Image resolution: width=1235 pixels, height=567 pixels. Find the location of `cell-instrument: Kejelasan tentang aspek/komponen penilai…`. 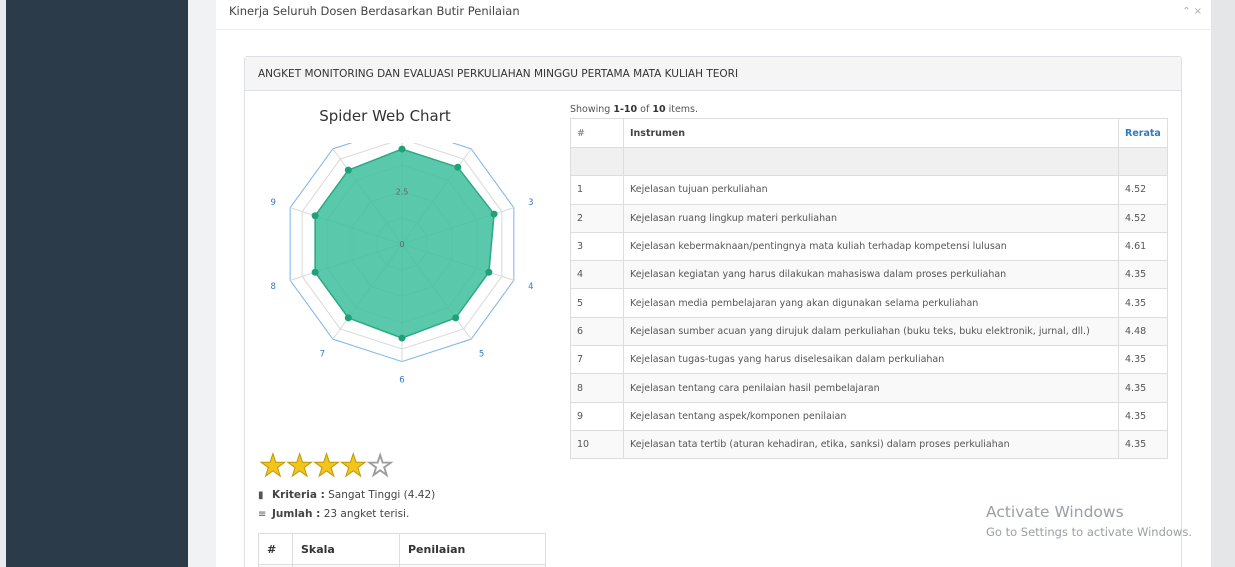

cell-instrument: Kejelasan tentang aspek/komponen penilai… is located at coordinates (871, 416).